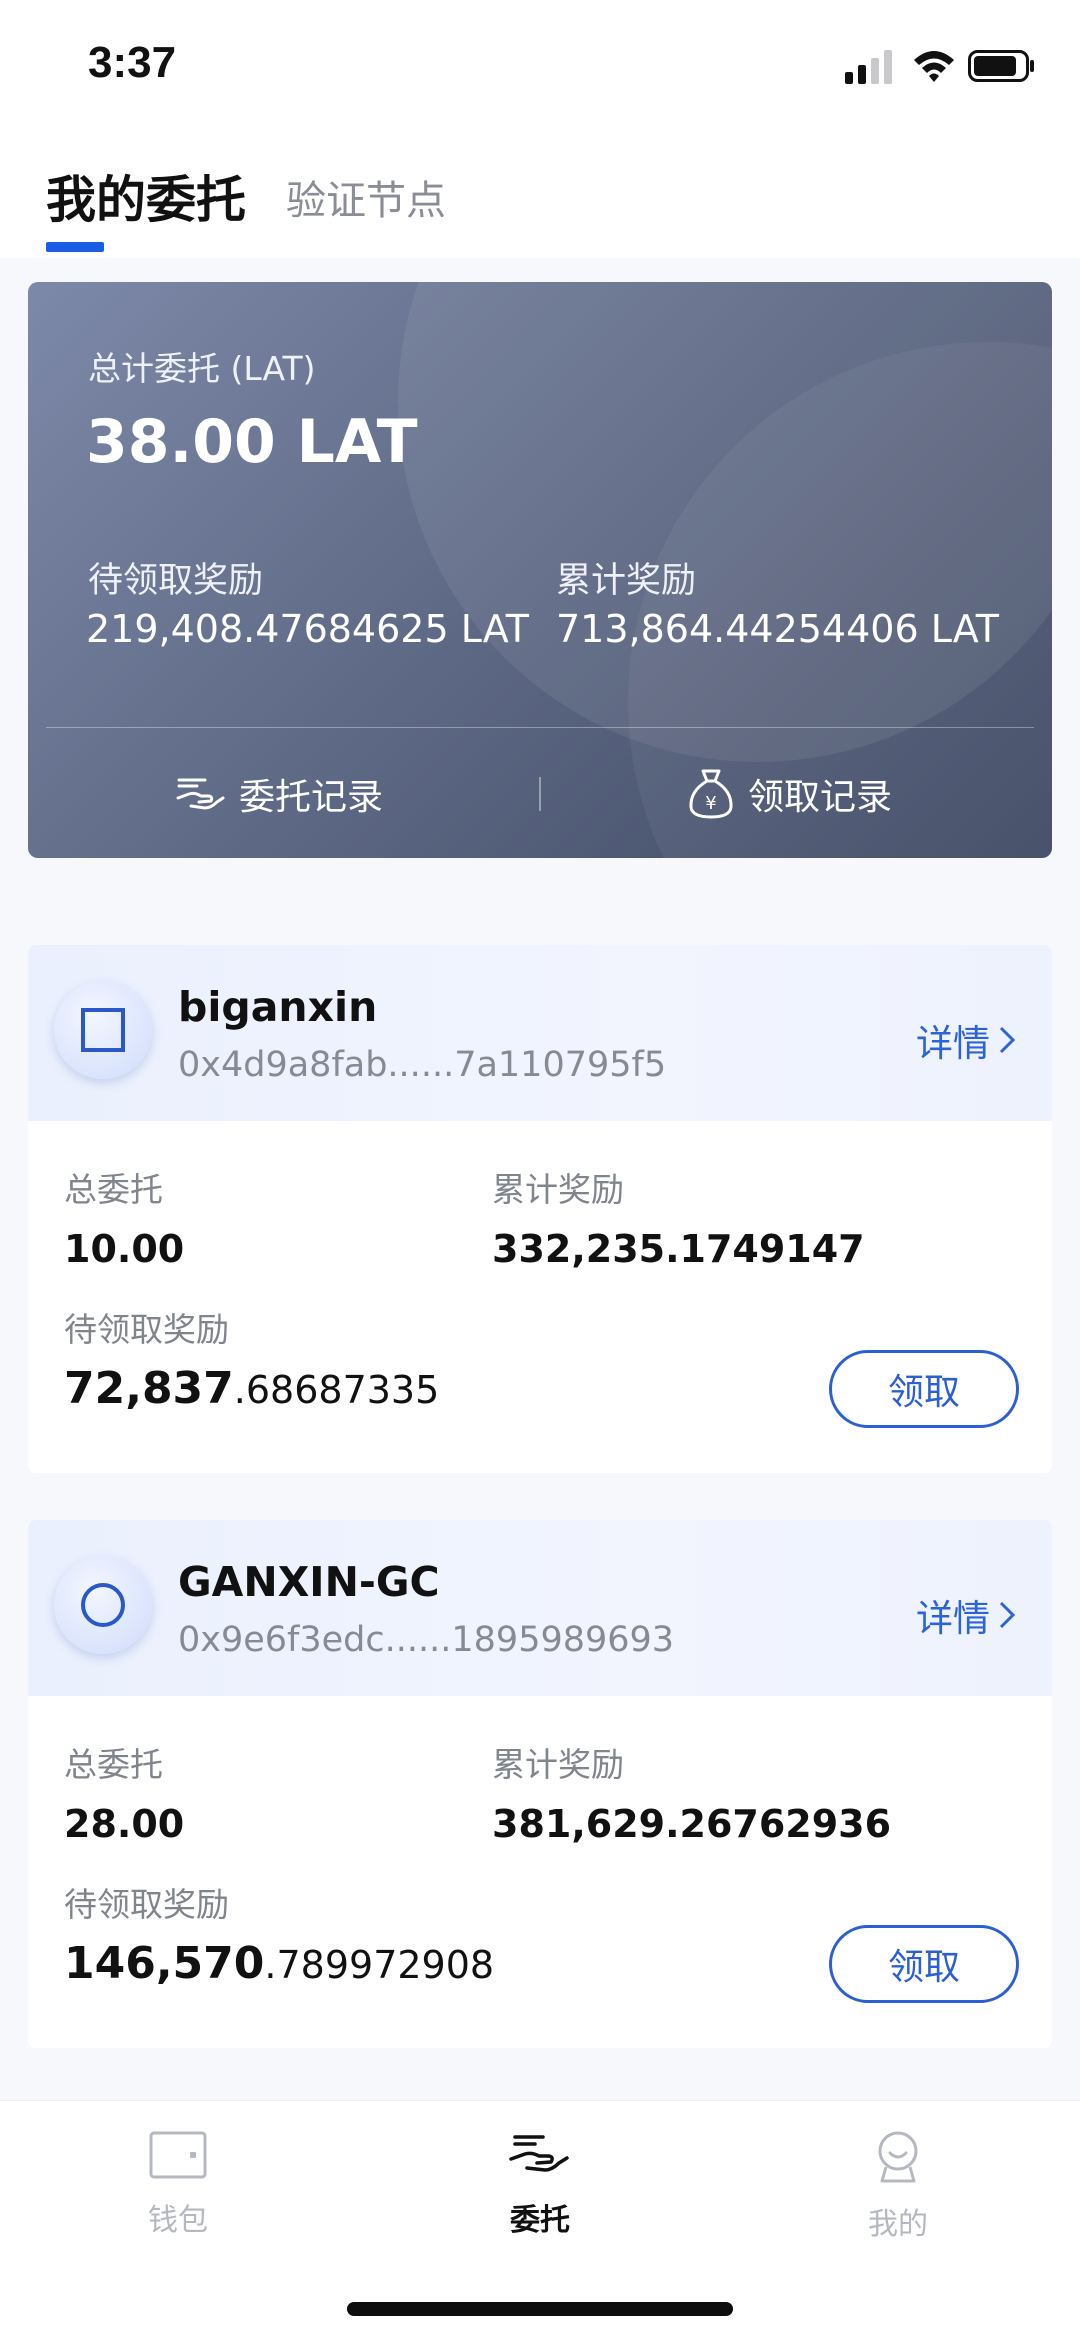 Image resolution: width=1080 pixels, height=2340 pixels. What do you see at coordinates (898, 2157) in the screenshot?
I see `profile-icon` at bounding box center [898, 2157].